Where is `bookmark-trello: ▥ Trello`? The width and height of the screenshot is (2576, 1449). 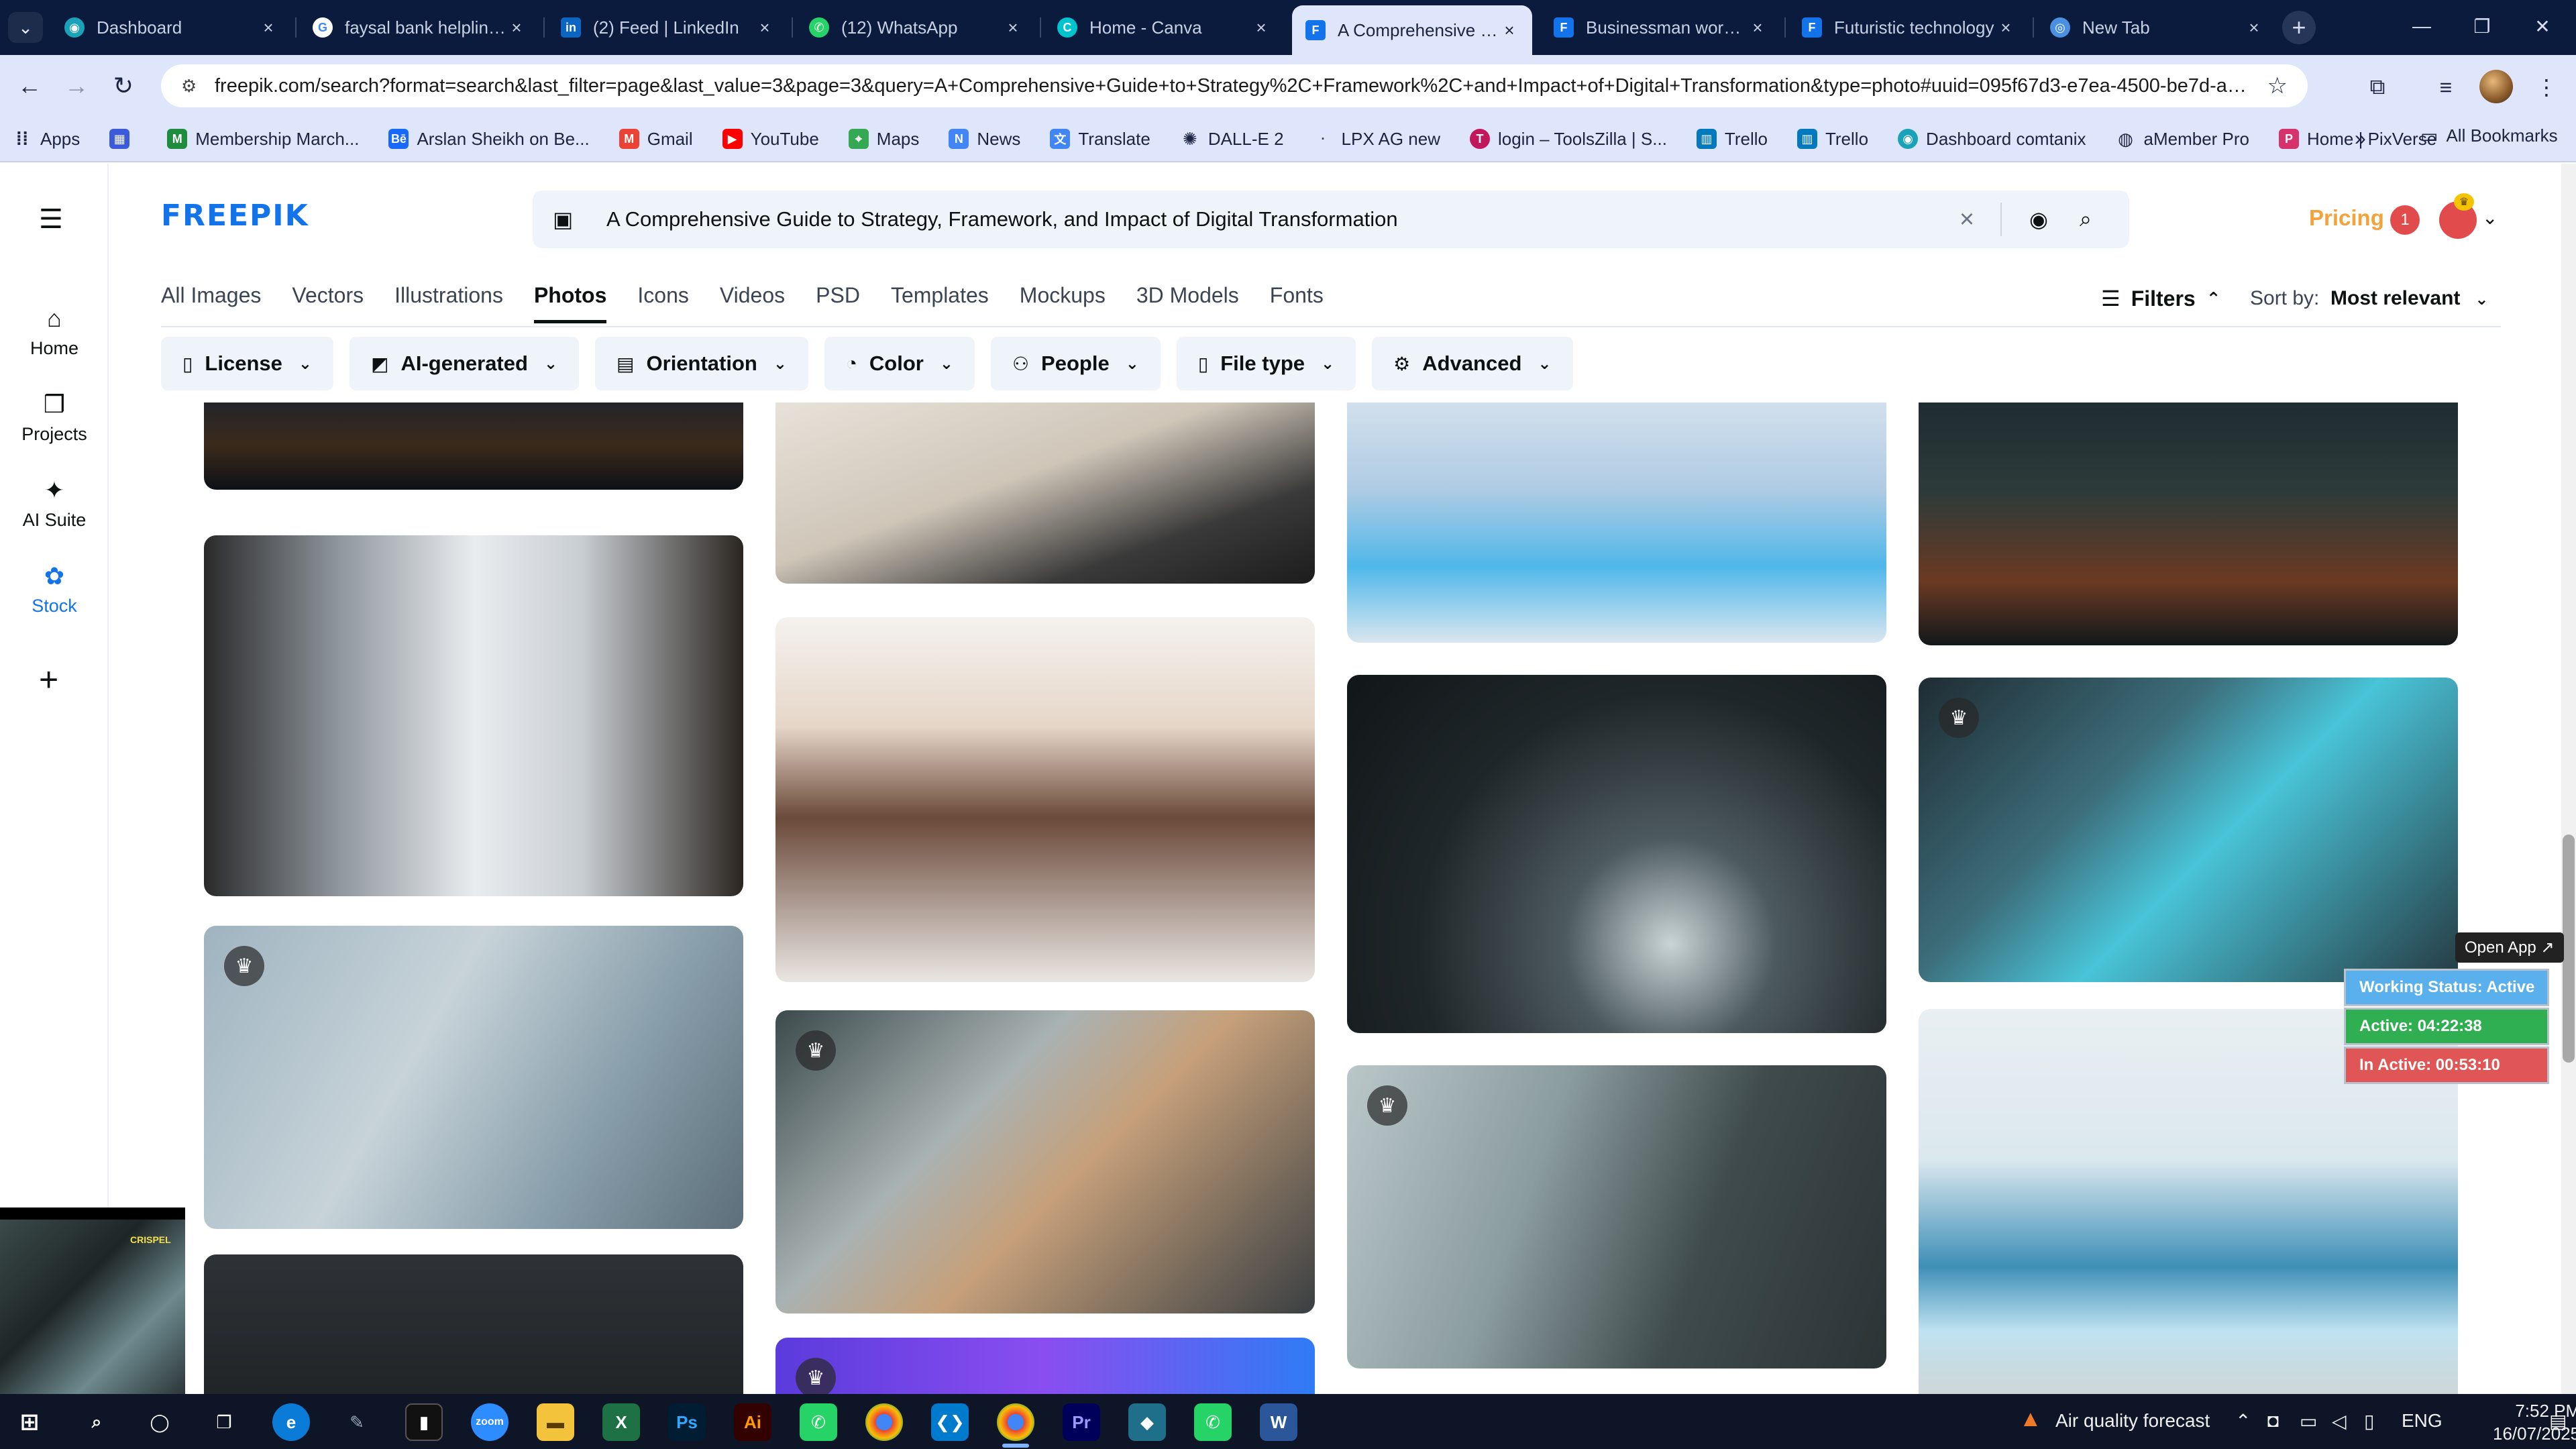 bookmark-trello: ▥ Trello is located at coordinates (1732, 139).